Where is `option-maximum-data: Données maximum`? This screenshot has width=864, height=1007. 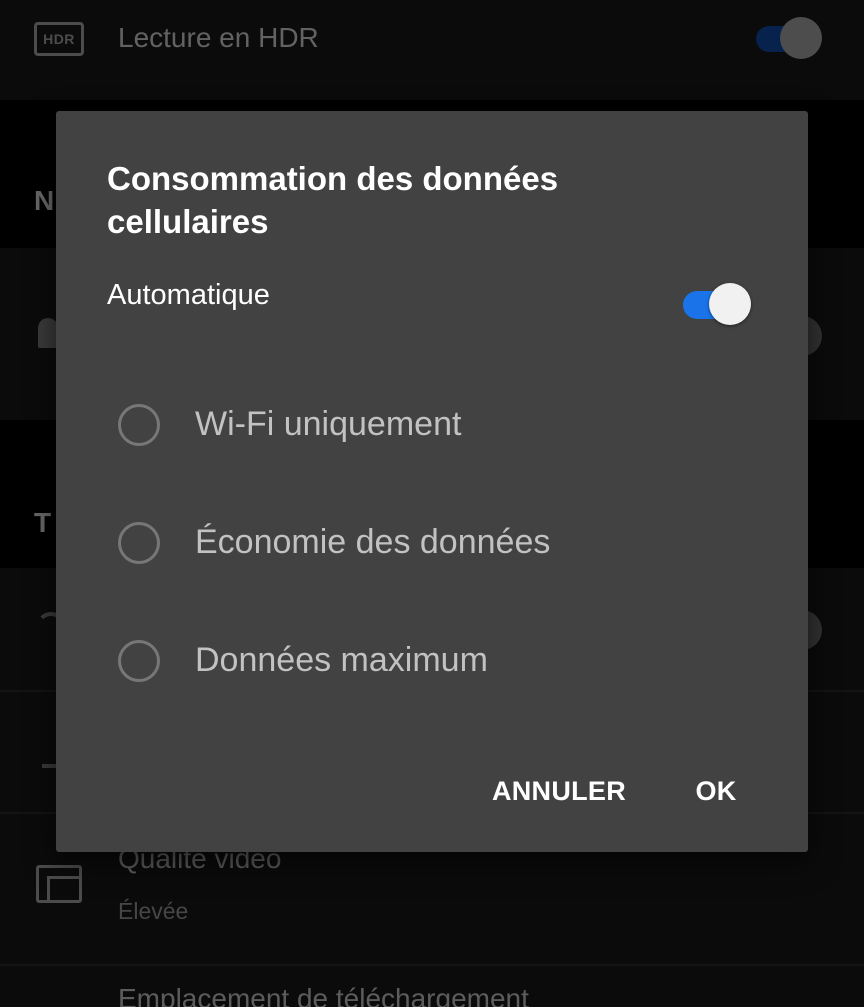 option-maximum-data: Données maximum is located at coordinates (436, 661).